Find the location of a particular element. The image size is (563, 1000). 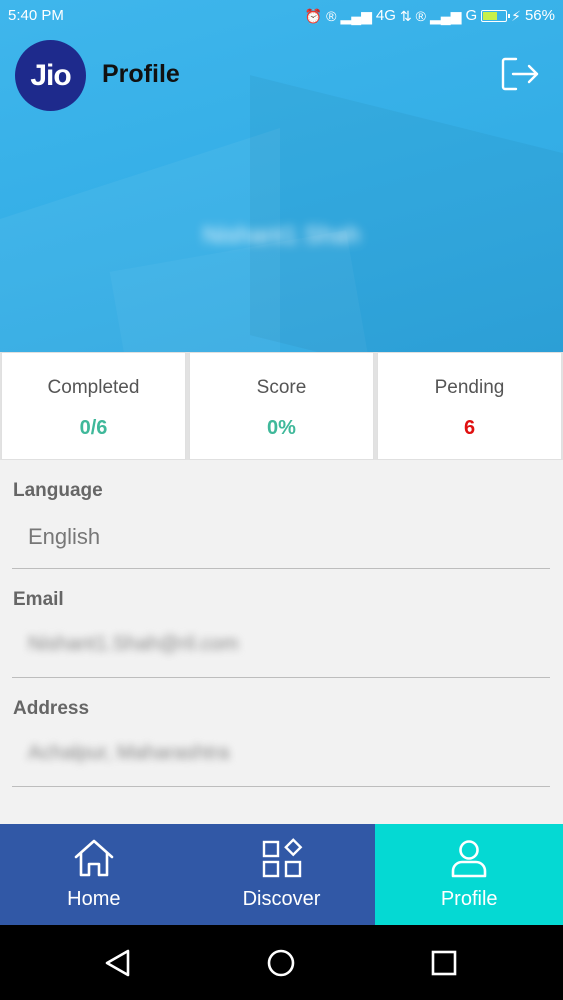

nav-discover: Discover is located at coordinates (281, 874).